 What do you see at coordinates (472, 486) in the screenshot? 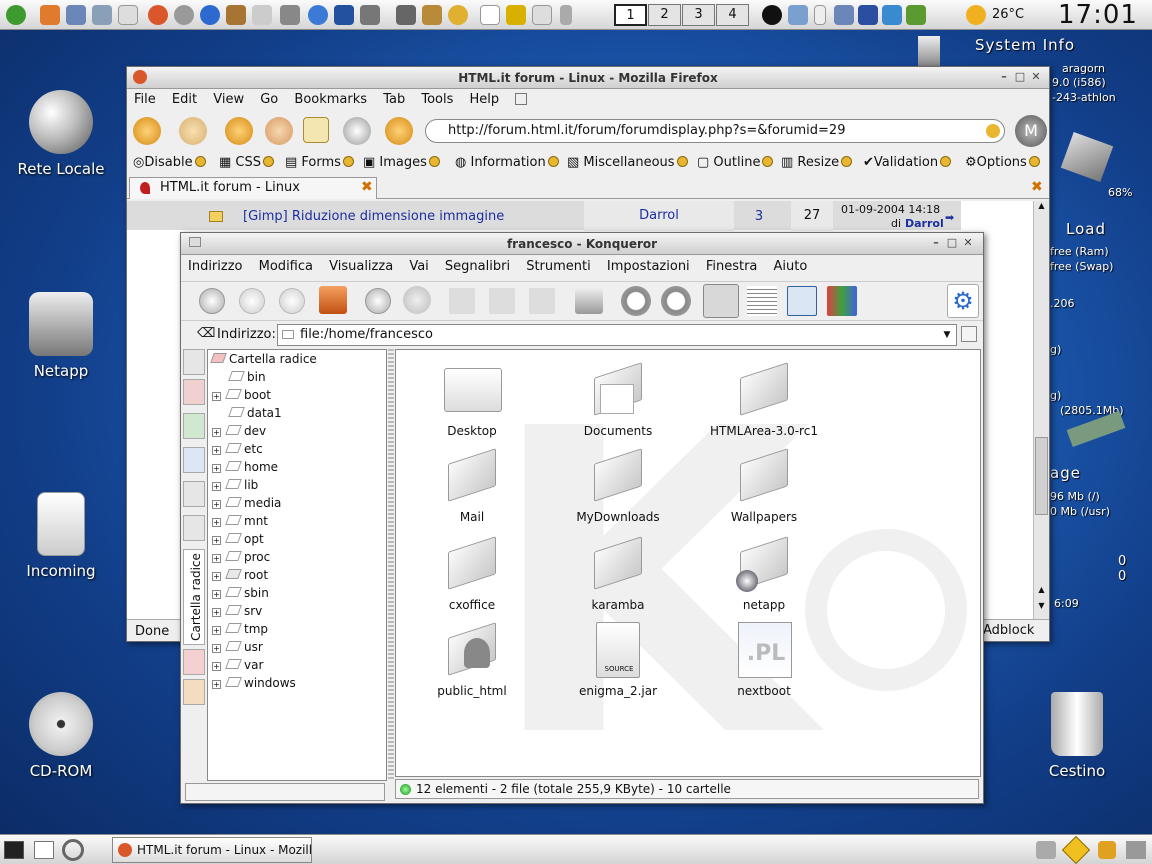
I see `file-mail: Mail` at bounding box center [472, 486].